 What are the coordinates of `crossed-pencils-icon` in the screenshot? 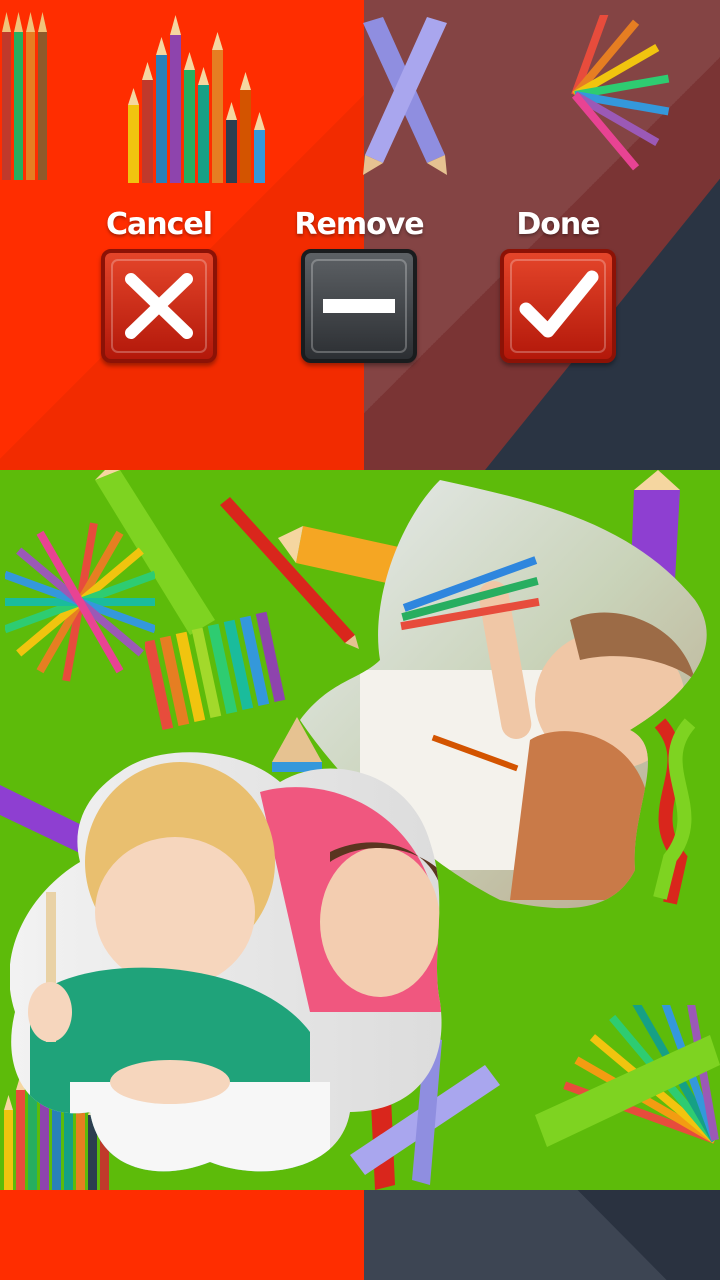 It's located at (405, 96).